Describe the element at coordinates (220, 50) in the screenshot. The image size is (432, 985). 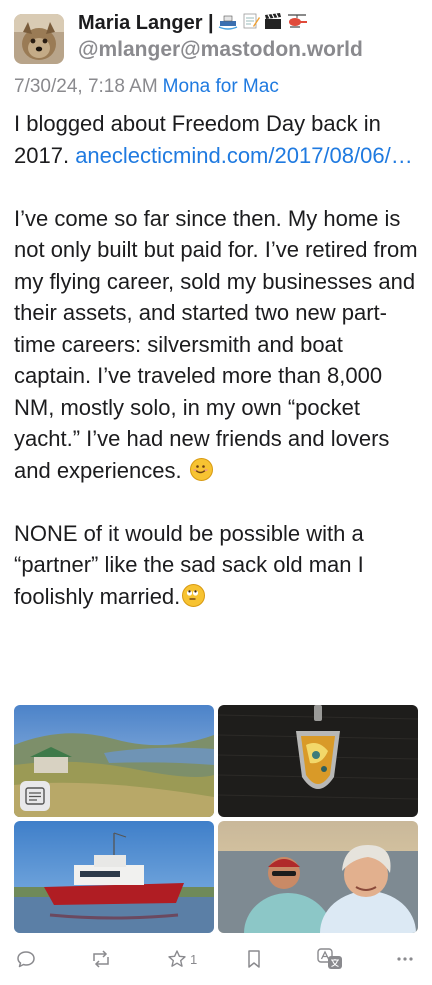
I see `author-handle: @mlanger@mastodon.world` at that location.